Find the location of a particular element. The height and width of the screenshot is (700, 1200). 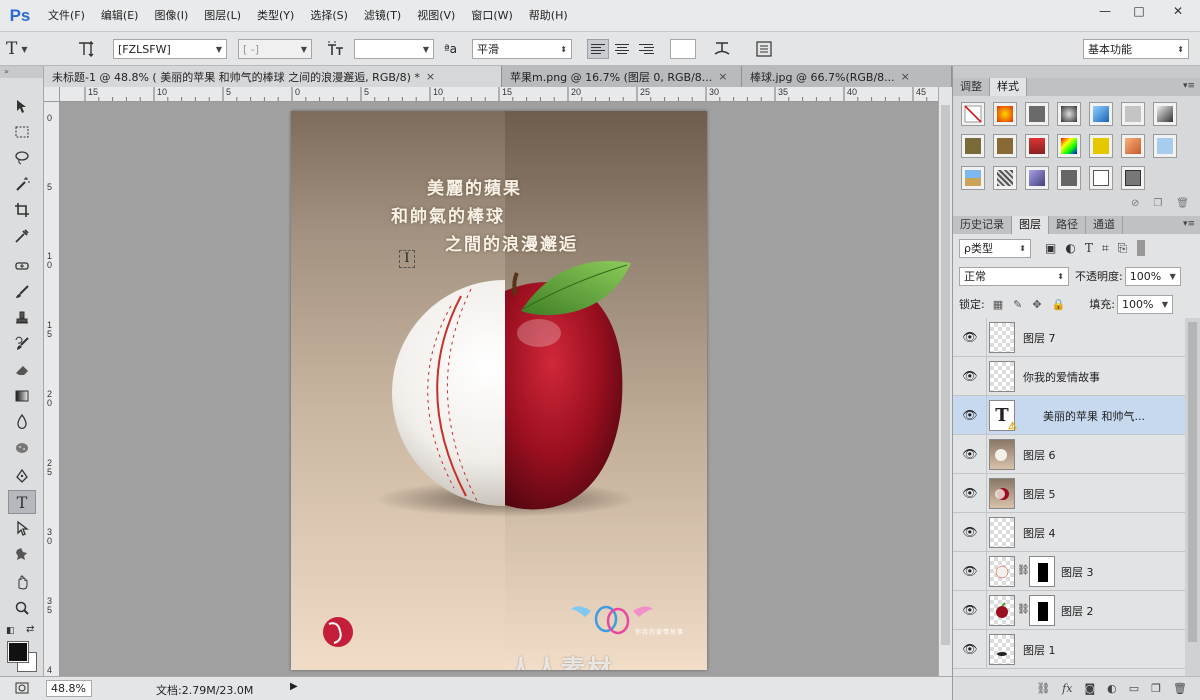

new-group-icon: ▭ is located at coordinates (1134, 688).